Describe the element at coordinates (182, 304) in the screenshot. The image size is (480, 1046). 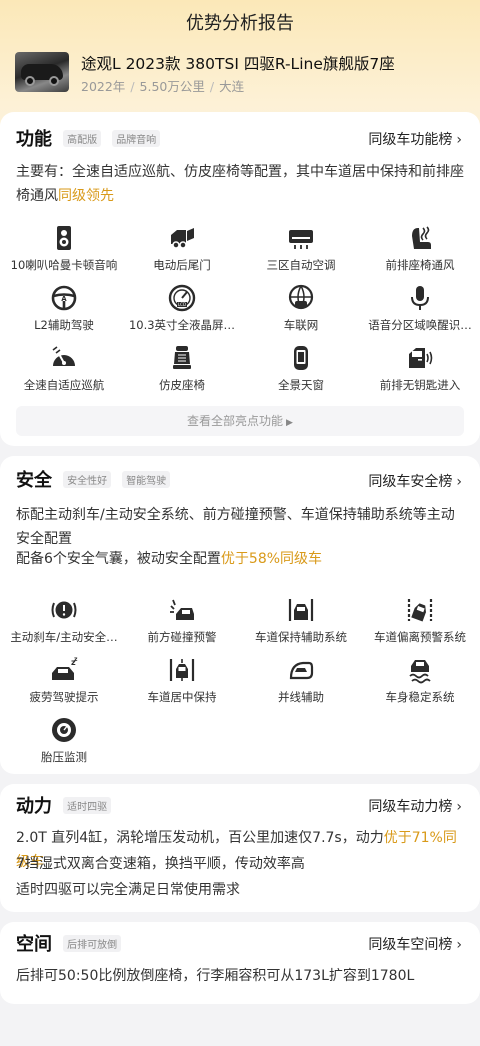
I see `svg-text: LCD` at that location.